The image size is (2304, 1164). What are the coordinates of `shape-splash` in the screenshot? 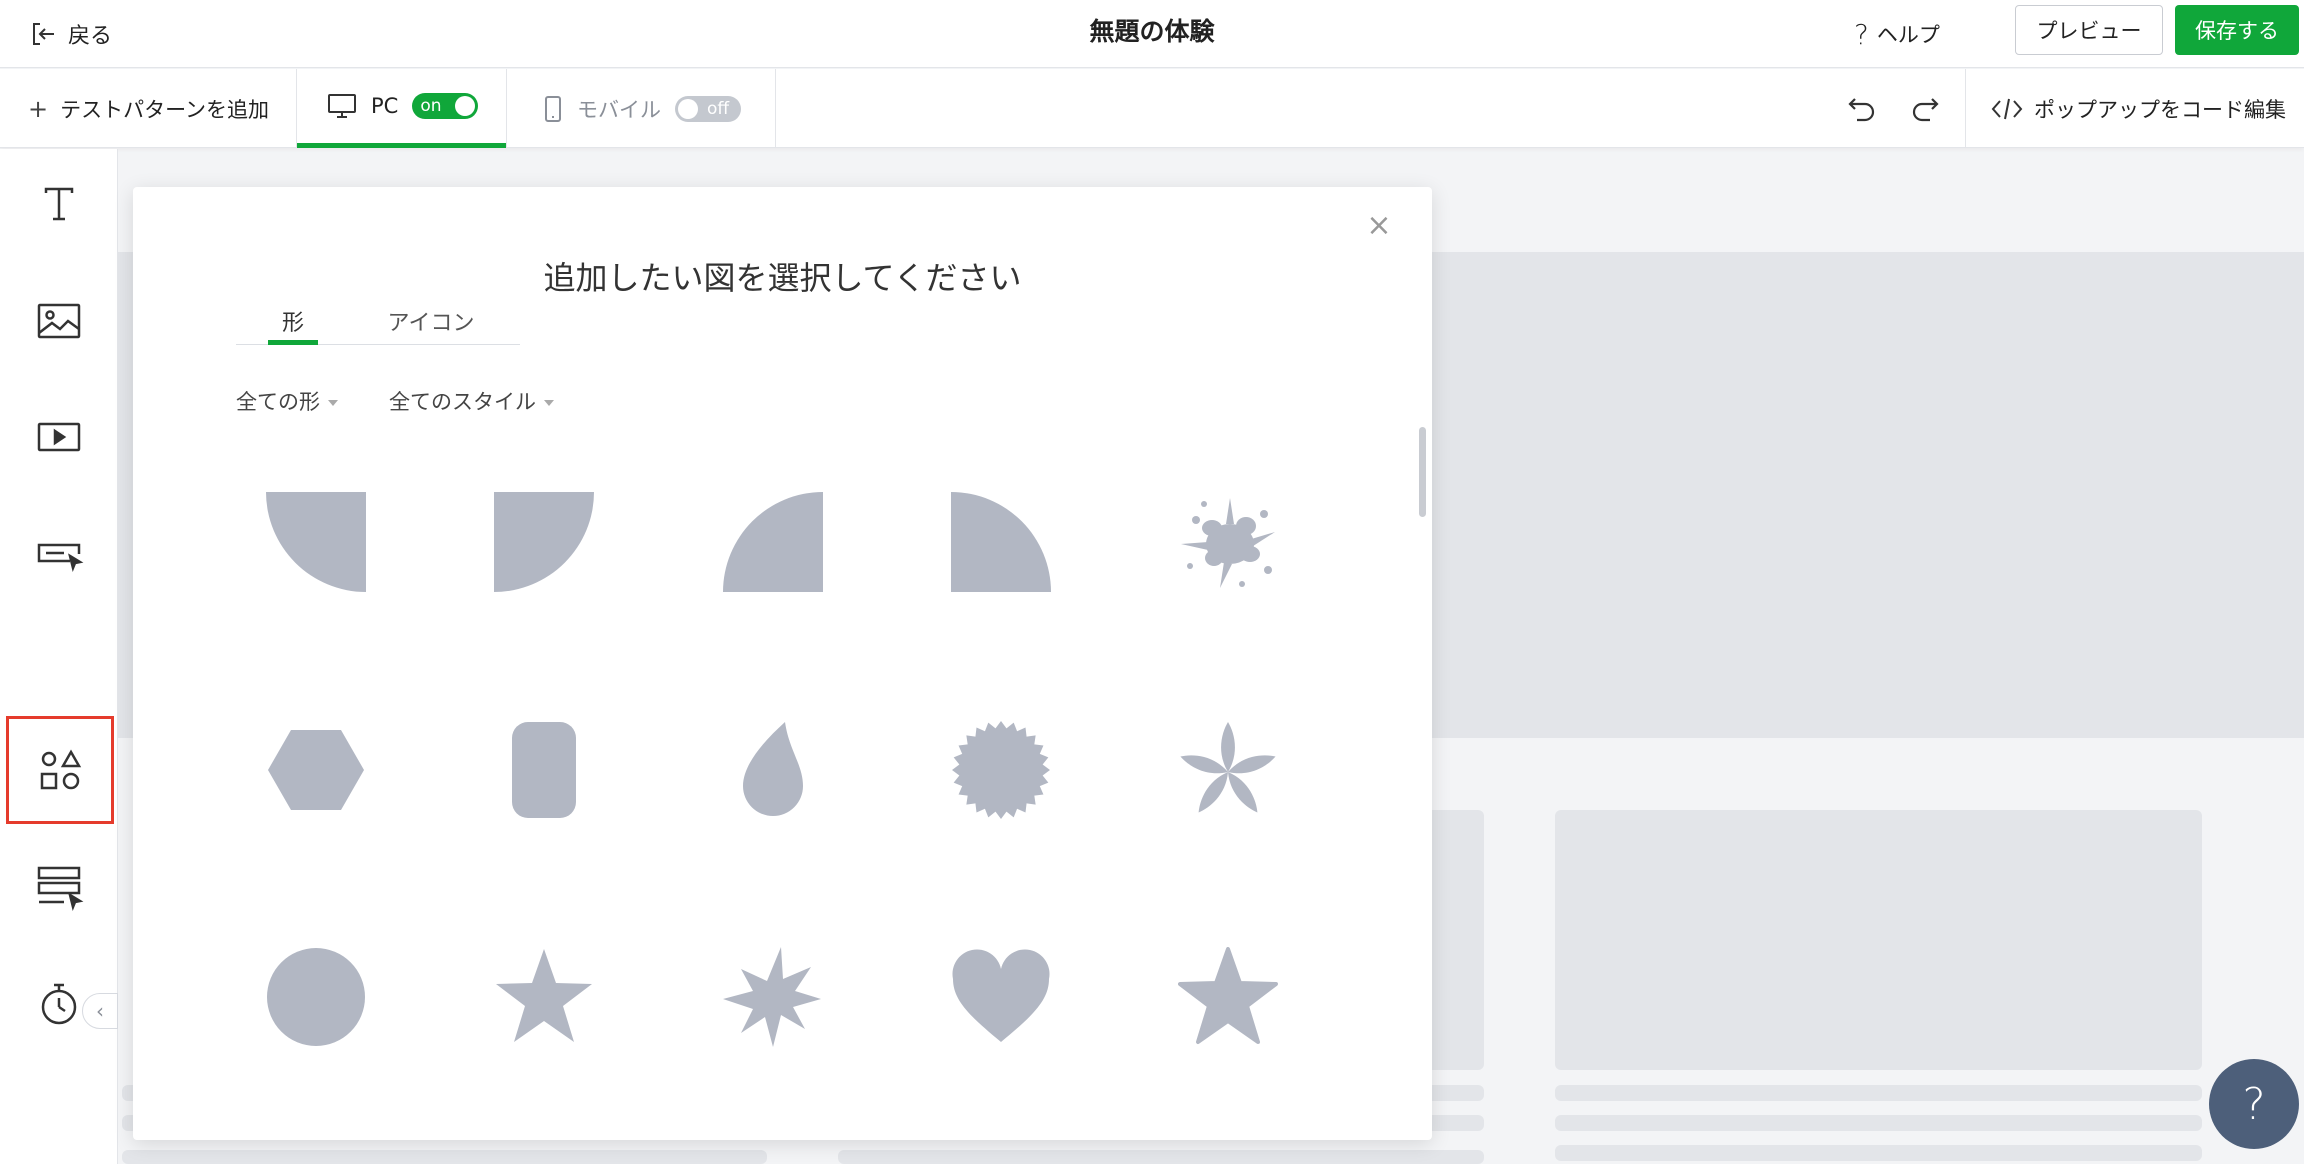 It's located at (1228, 542).